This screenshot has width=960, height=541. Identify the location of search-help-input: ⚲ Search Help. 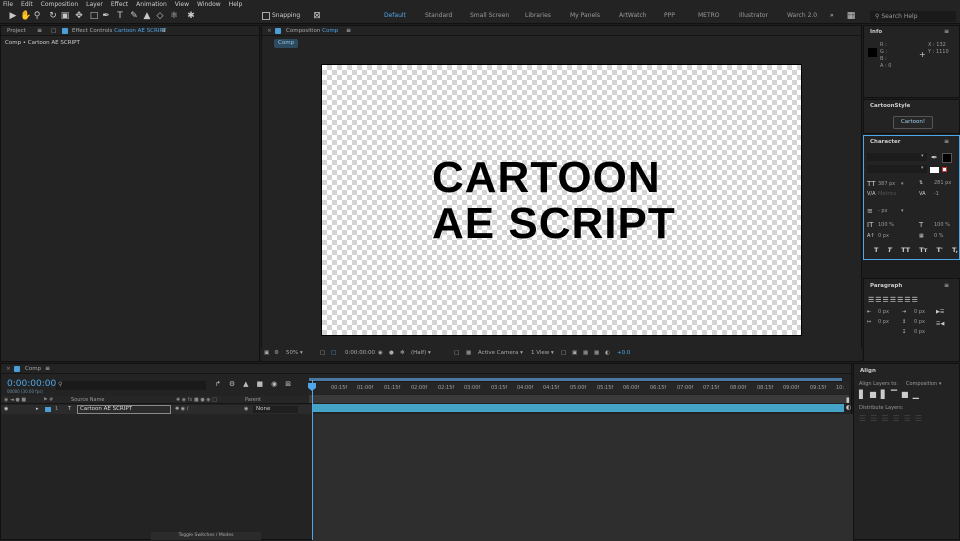
(913, 16).